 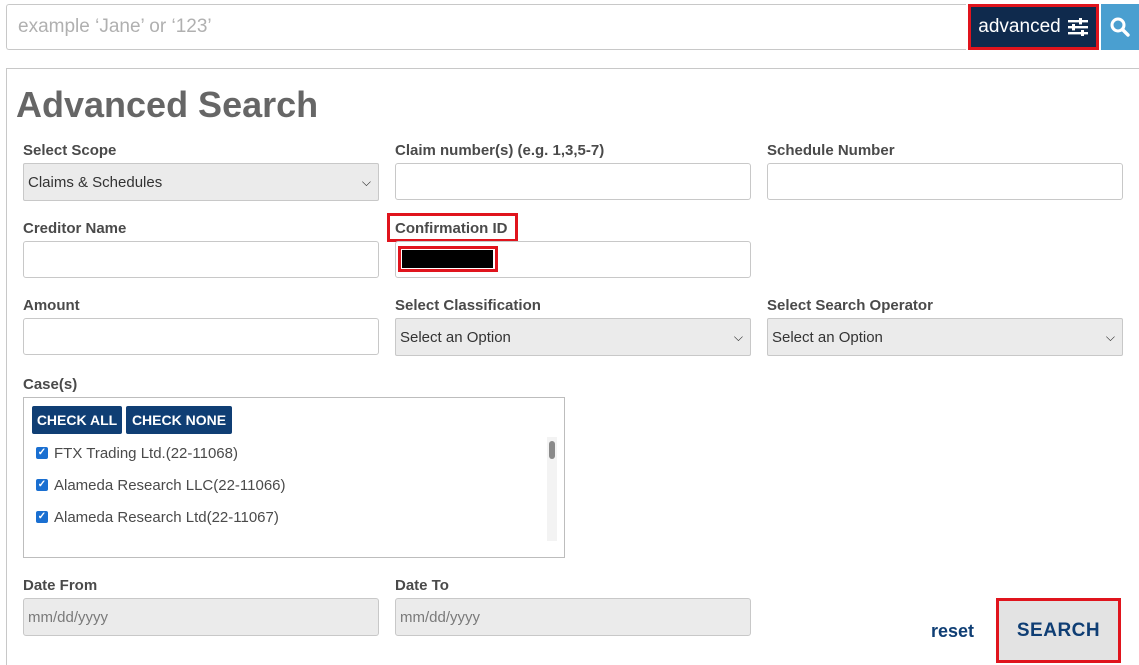 What do you see at coordinates (70, 150) in the screenshot?
I see `scope-label: Select Scope` at bounding box center [70, 150].